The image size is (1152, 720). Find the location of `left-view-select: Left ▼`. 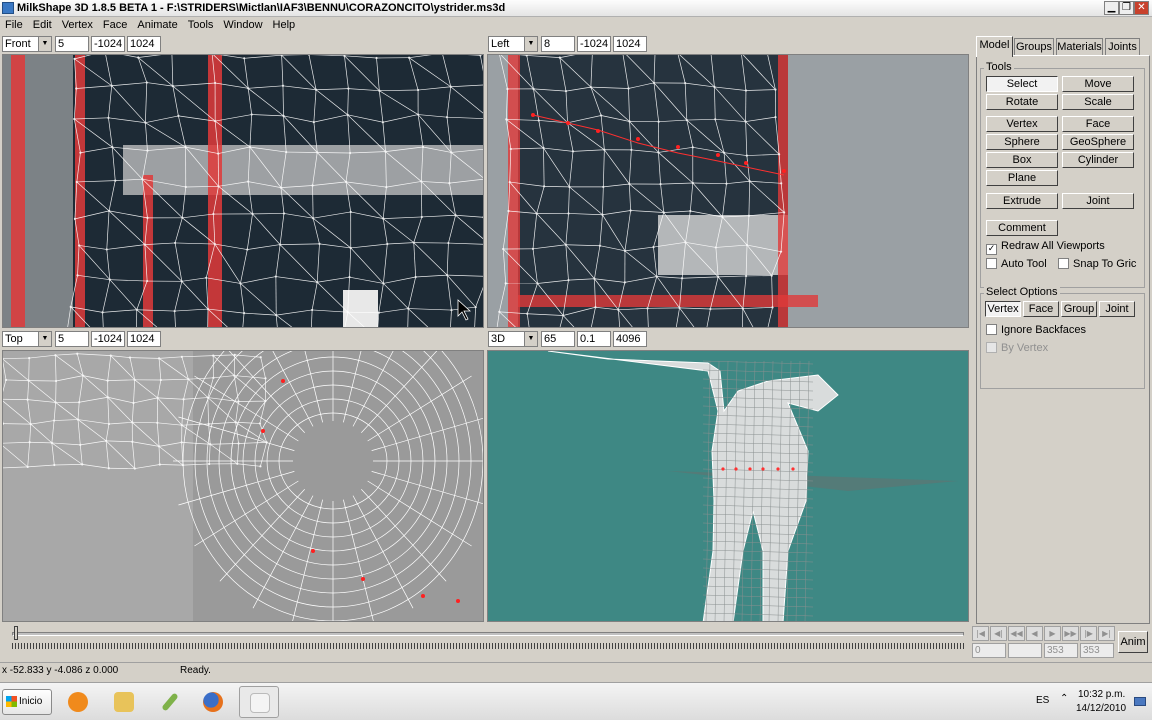

left-view-select: Left ▼ is located at coordinates (513, 44).